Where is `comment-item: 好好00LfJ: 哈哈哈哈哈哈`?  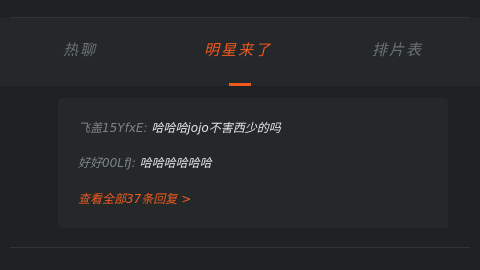
comment-item: 好好00LfJ: 哈哈哈哈哈哈 is located at coordinates (145, 163).